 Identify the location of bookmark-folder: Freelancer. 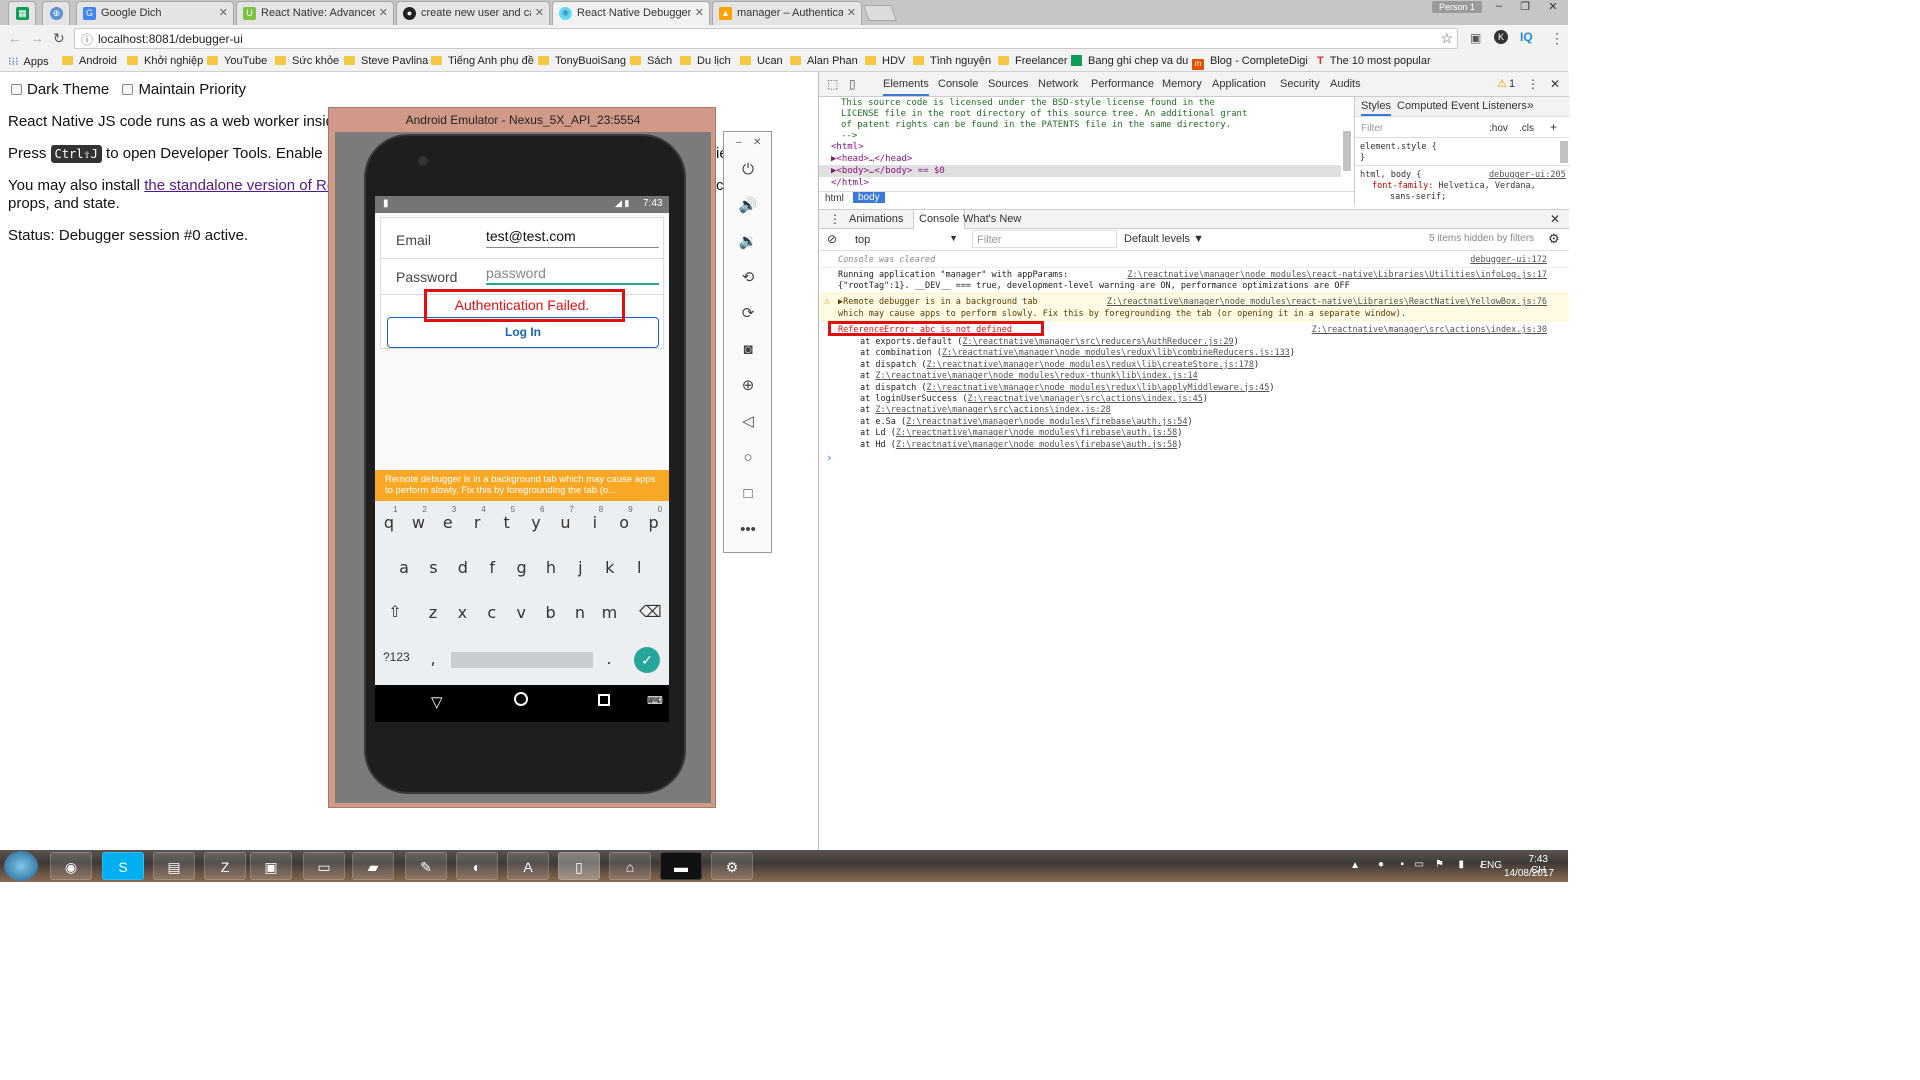
(1033, 61).